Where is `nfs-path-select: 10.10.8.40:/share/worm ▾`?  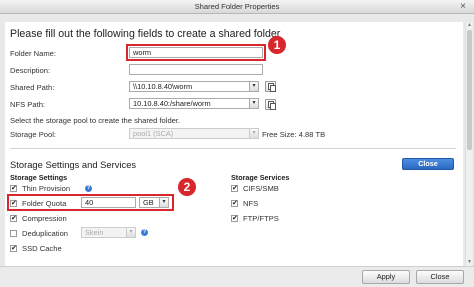 nfs-path-select: 10.10.8.40:/share/worm ▾ is located at coordinates (194, 103).